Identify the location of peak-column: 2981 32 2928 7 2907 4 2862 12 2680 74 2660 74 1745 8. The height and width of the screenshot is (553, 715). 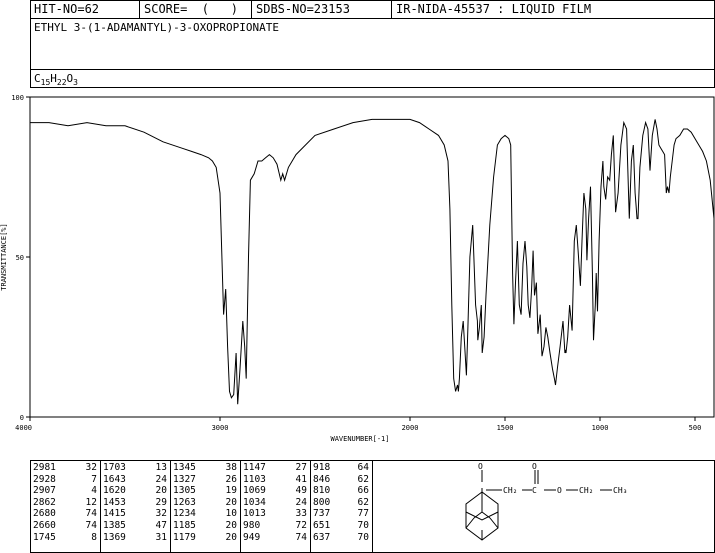
(65, 502).